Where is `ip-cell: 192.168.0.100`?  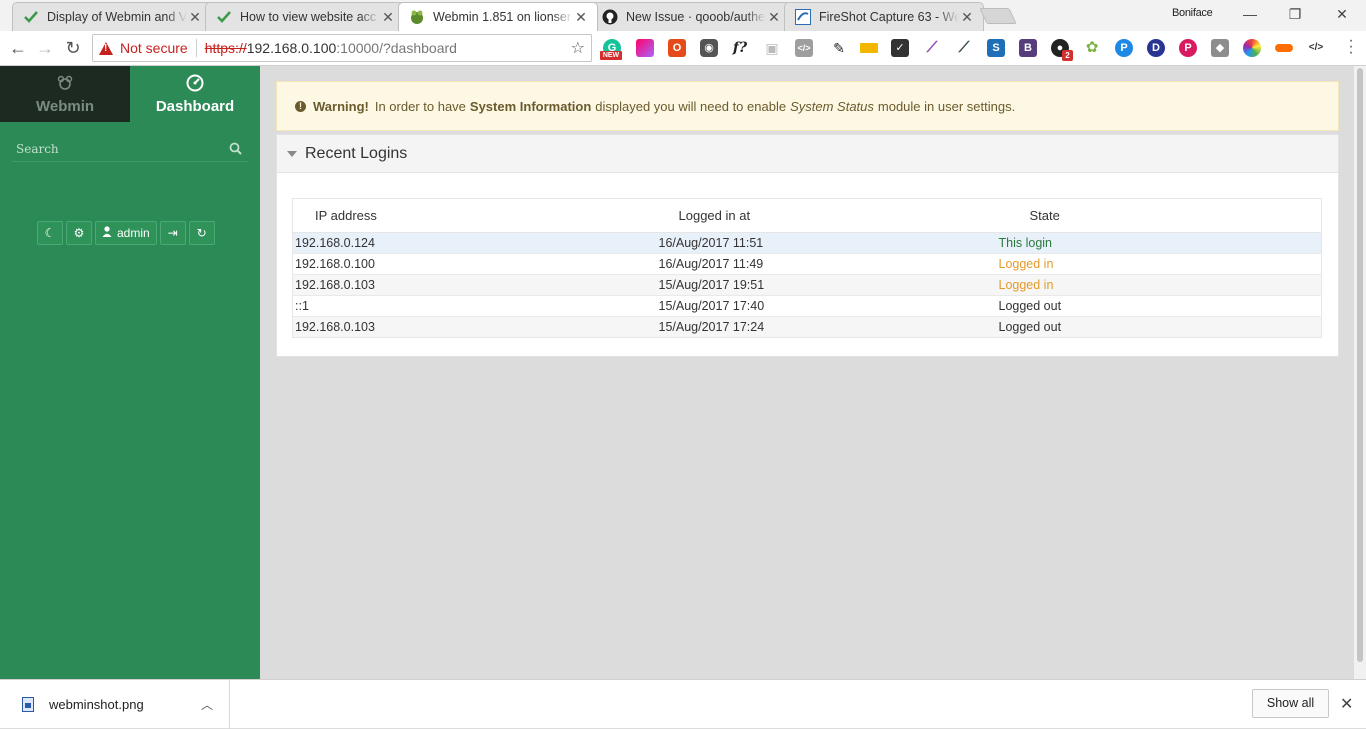
ip-cell: 192.168.0.100 is located at coordinates (474, 264).